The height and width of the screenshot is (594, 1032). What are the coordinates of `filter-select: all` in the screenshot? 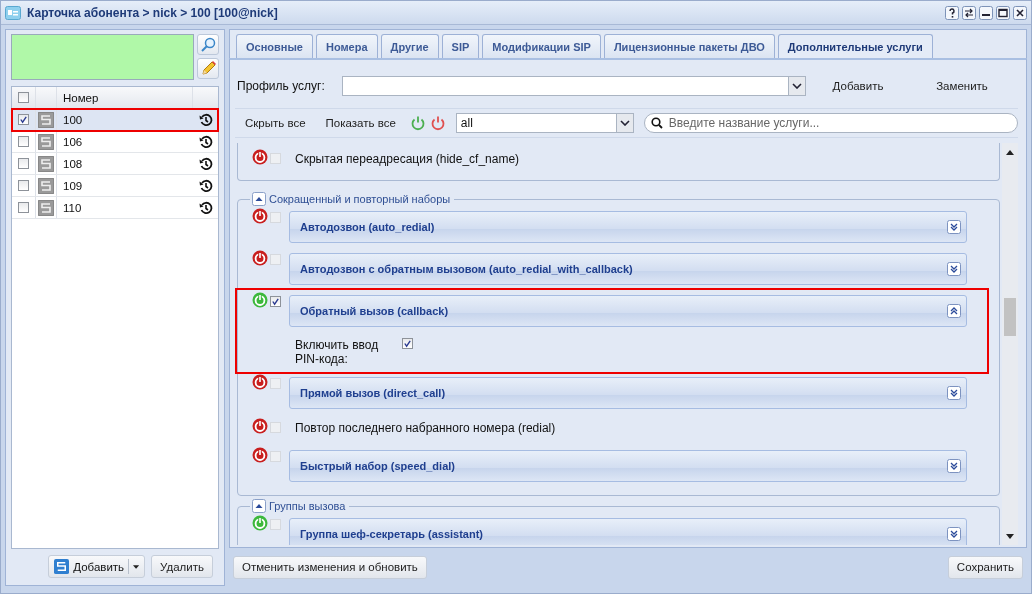 It's located at (544, 123).